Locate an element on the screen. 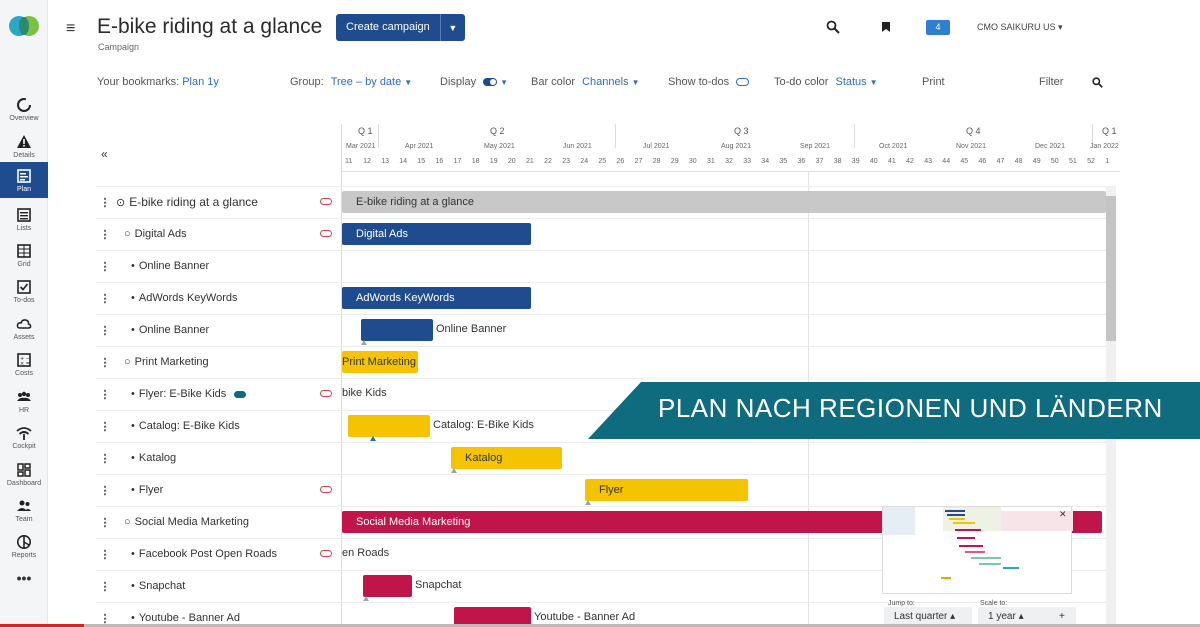  row-label: ⋮ • Flyer is located at coordinates (219, 490).